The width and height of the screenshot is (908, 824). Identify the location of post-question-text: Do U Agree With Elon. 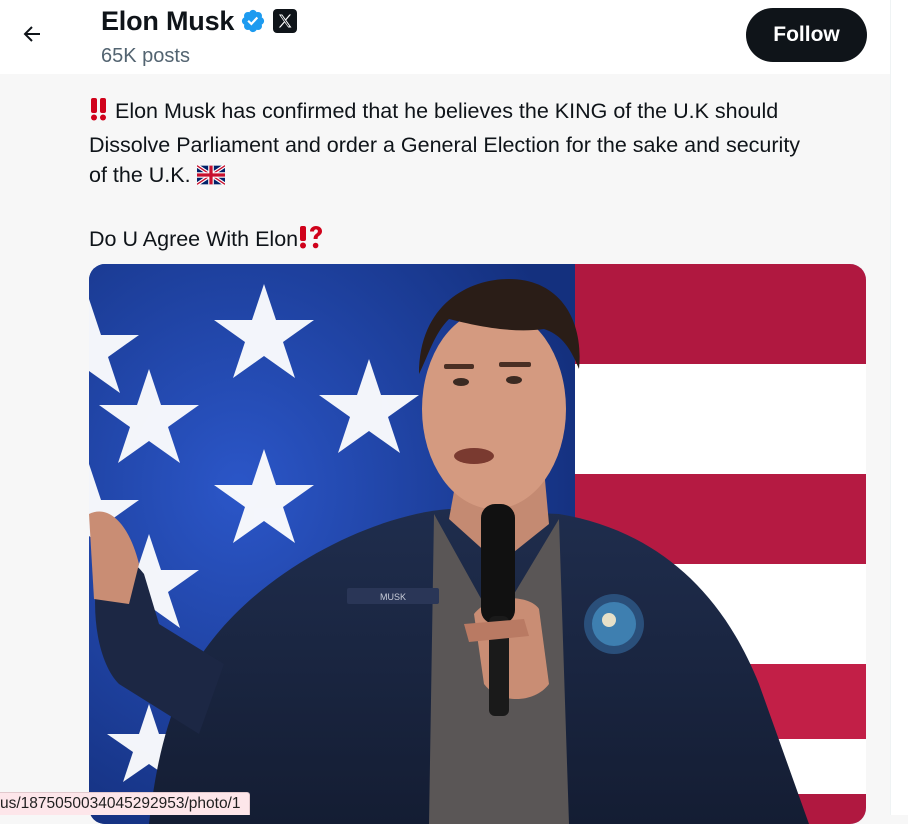
(194, 238).